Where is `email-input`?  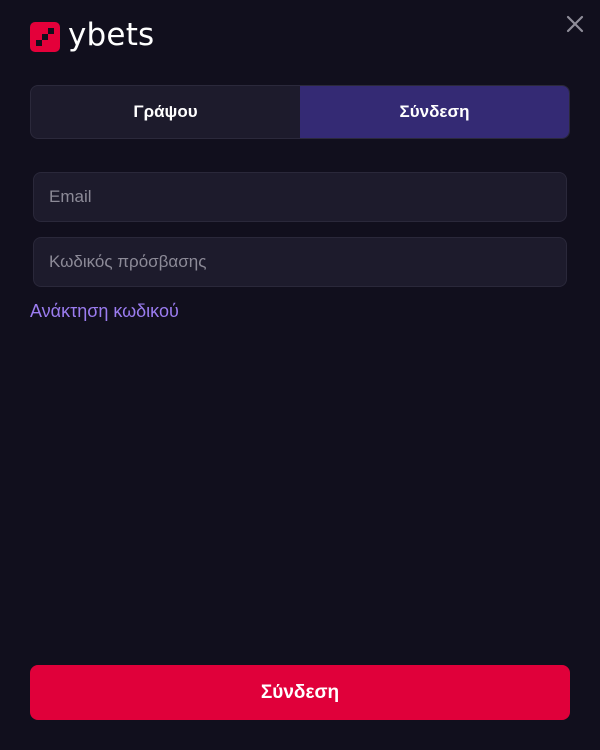 email-input is located at coordinates (300, 197).